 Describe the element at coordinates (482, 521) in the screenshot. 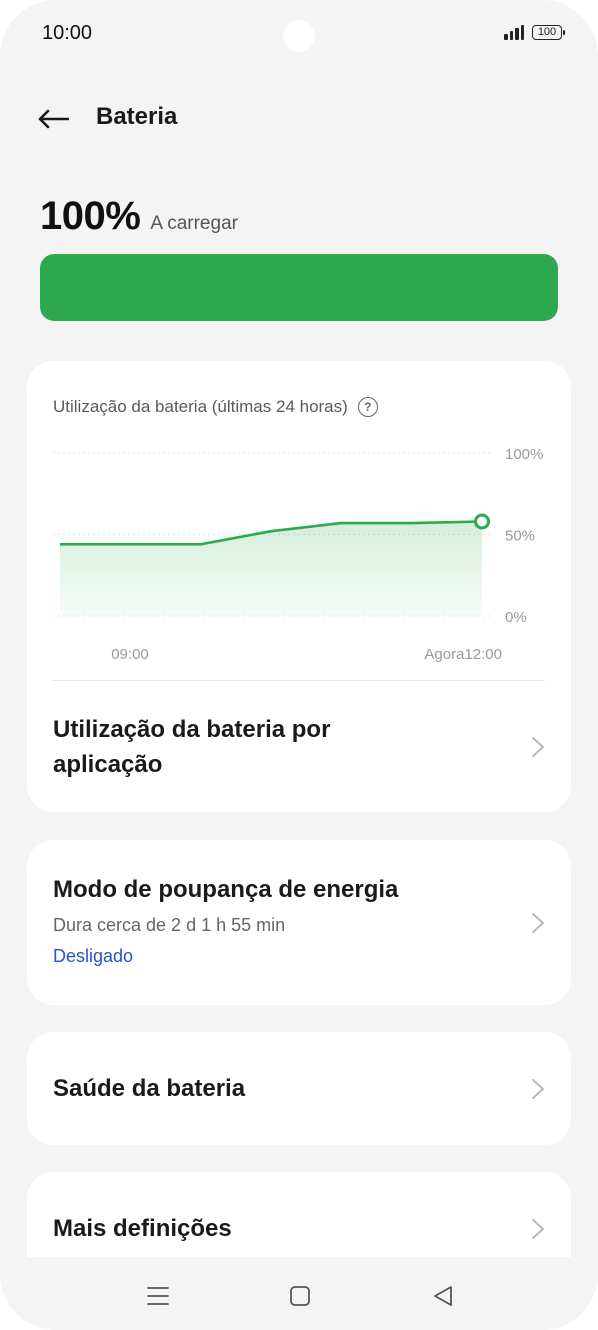

I see `usage-current-point` at that location.